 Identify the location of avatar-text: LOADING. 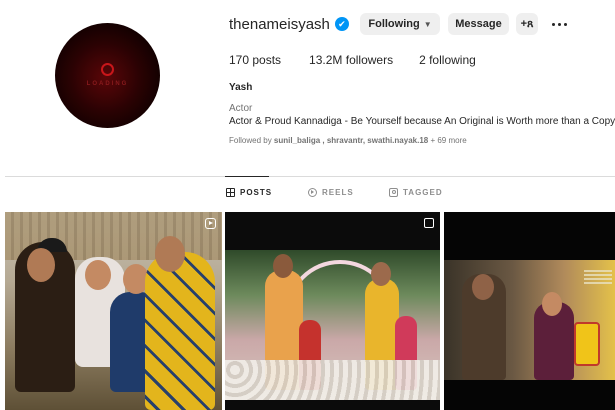
(107, 84).